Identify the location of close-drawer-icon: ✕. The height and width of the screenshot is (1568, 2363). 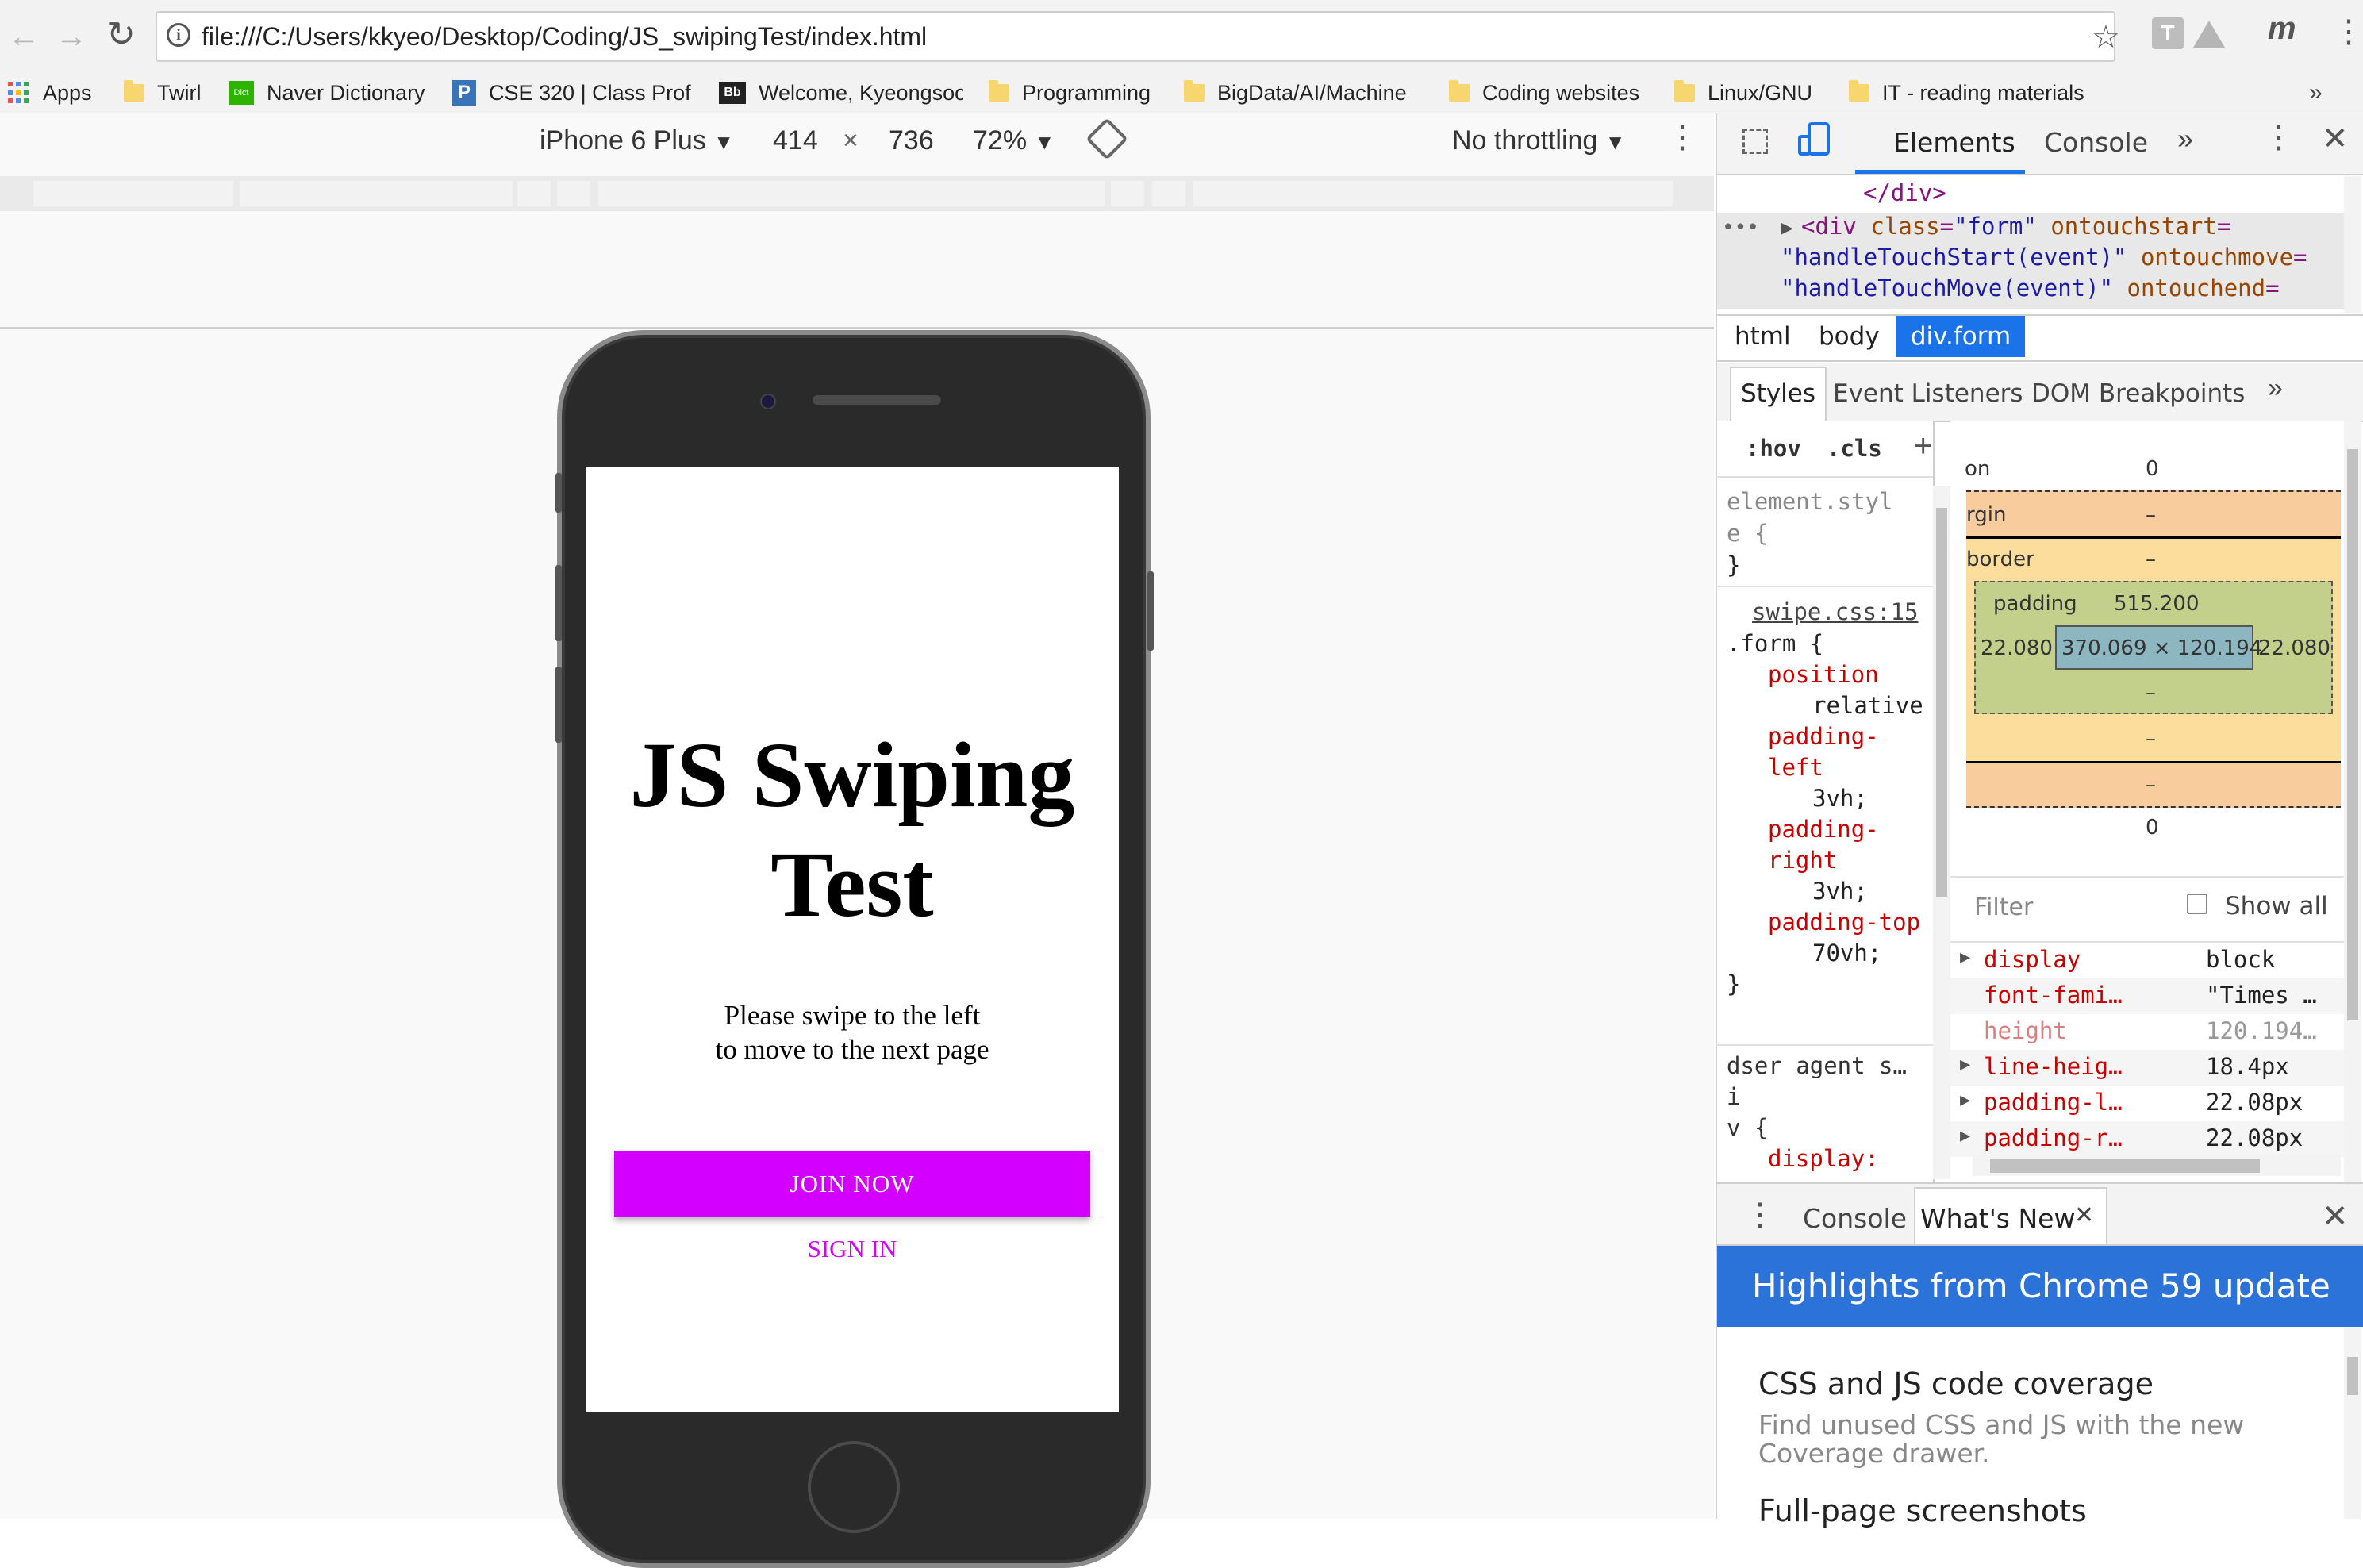
(2335, 1216).